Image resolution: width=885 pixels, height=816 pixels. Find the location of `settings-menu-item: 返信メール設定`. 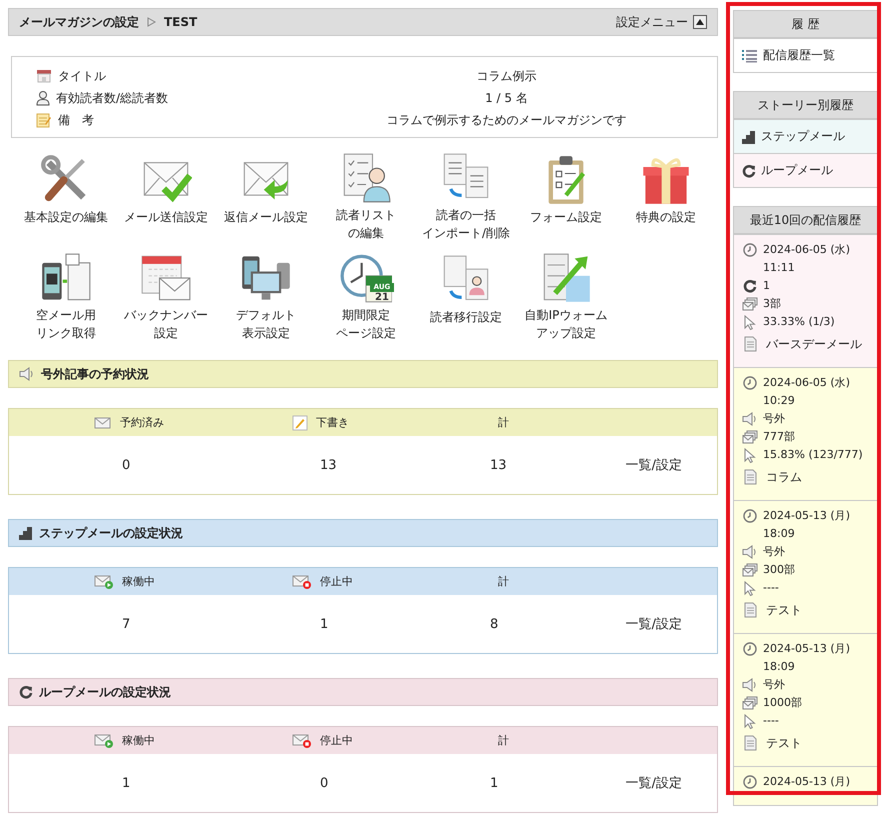

settings-menu-item: 返信メール設定 is located at coordinates (266, 196).